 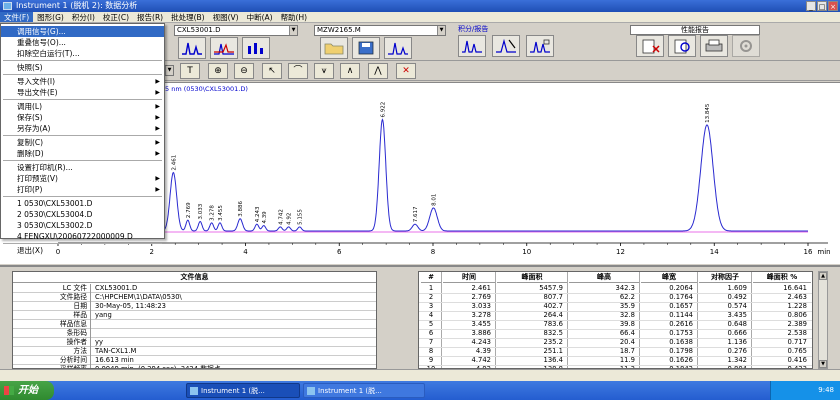 I want to click on start-label: 开始, so click(x=28, y=390).